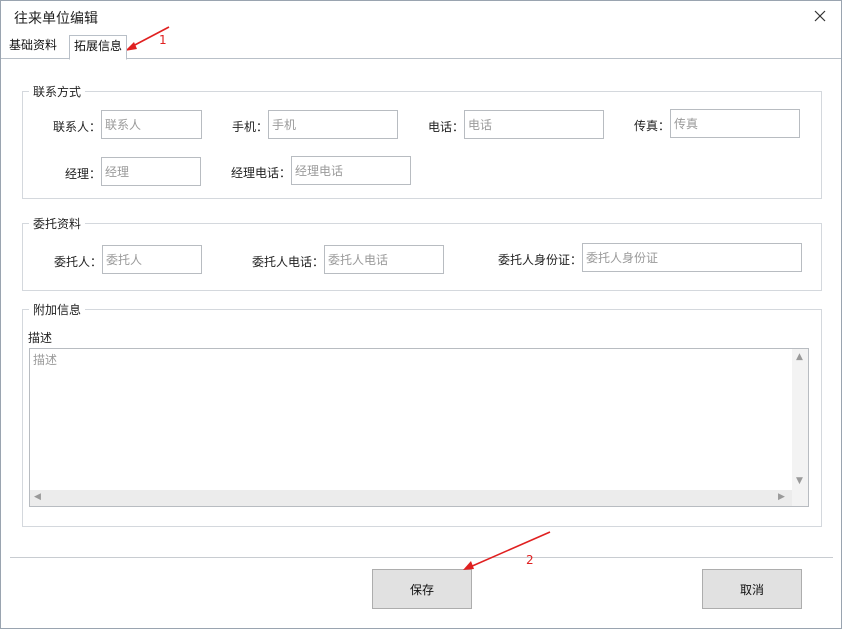 The height and width of the screenshot is (630, 842). I want to click on vertical-scrollbar: ▲ ▼, so click(800, 419).